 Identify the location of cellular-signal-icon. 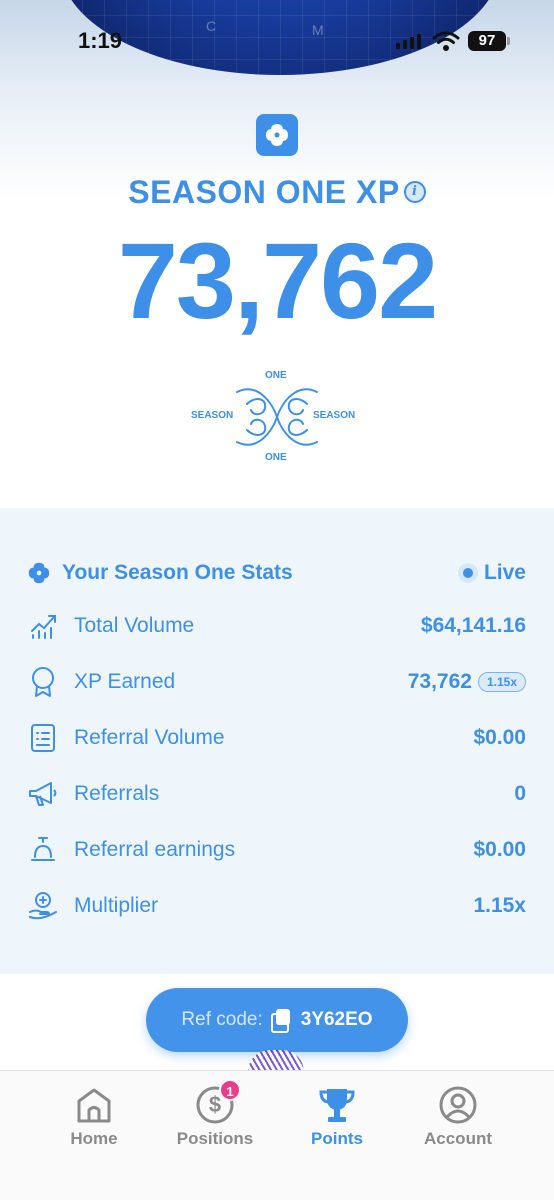
(408, 41).